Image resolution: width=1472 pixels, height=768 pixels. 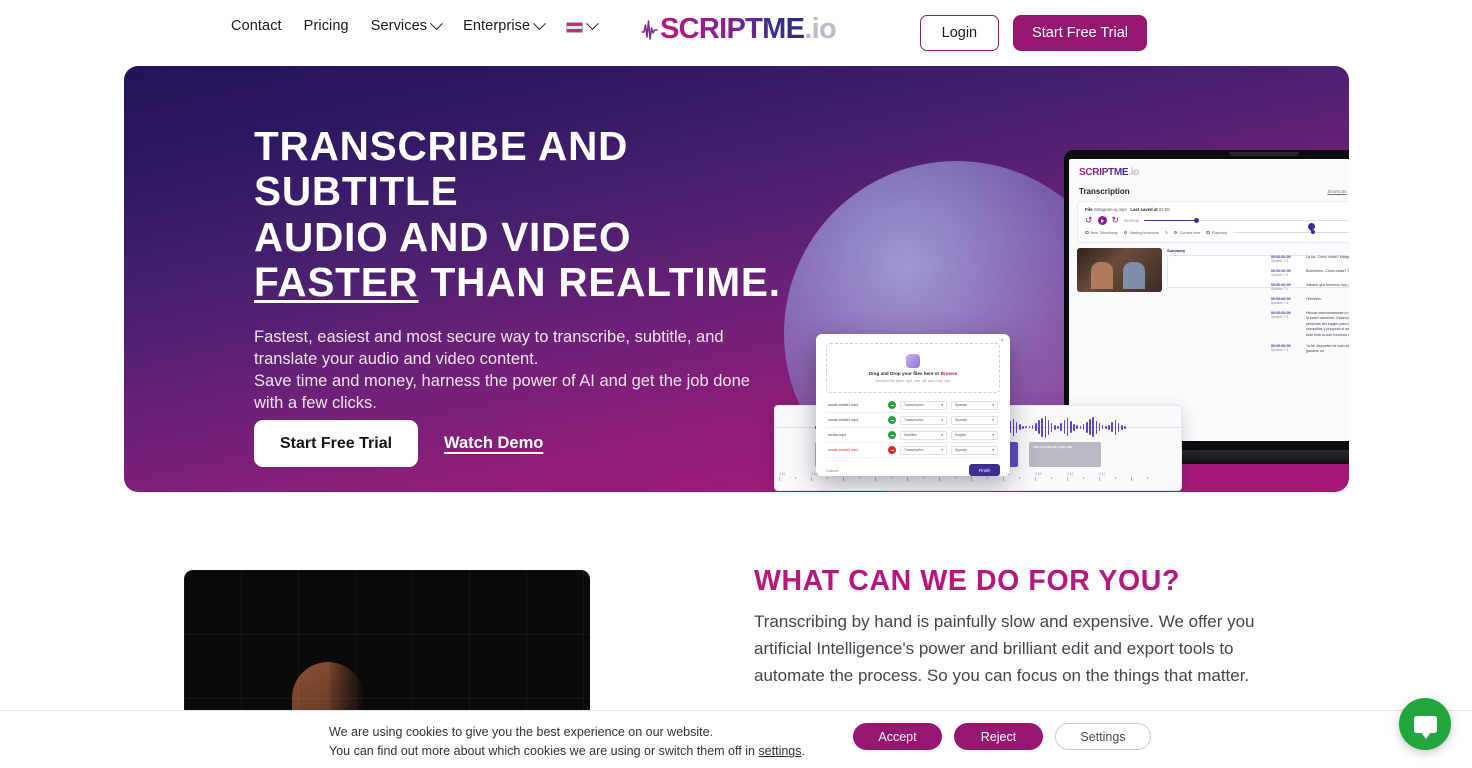 I want to click on nav-item-contact: Contact, so click(x=256, y=26).